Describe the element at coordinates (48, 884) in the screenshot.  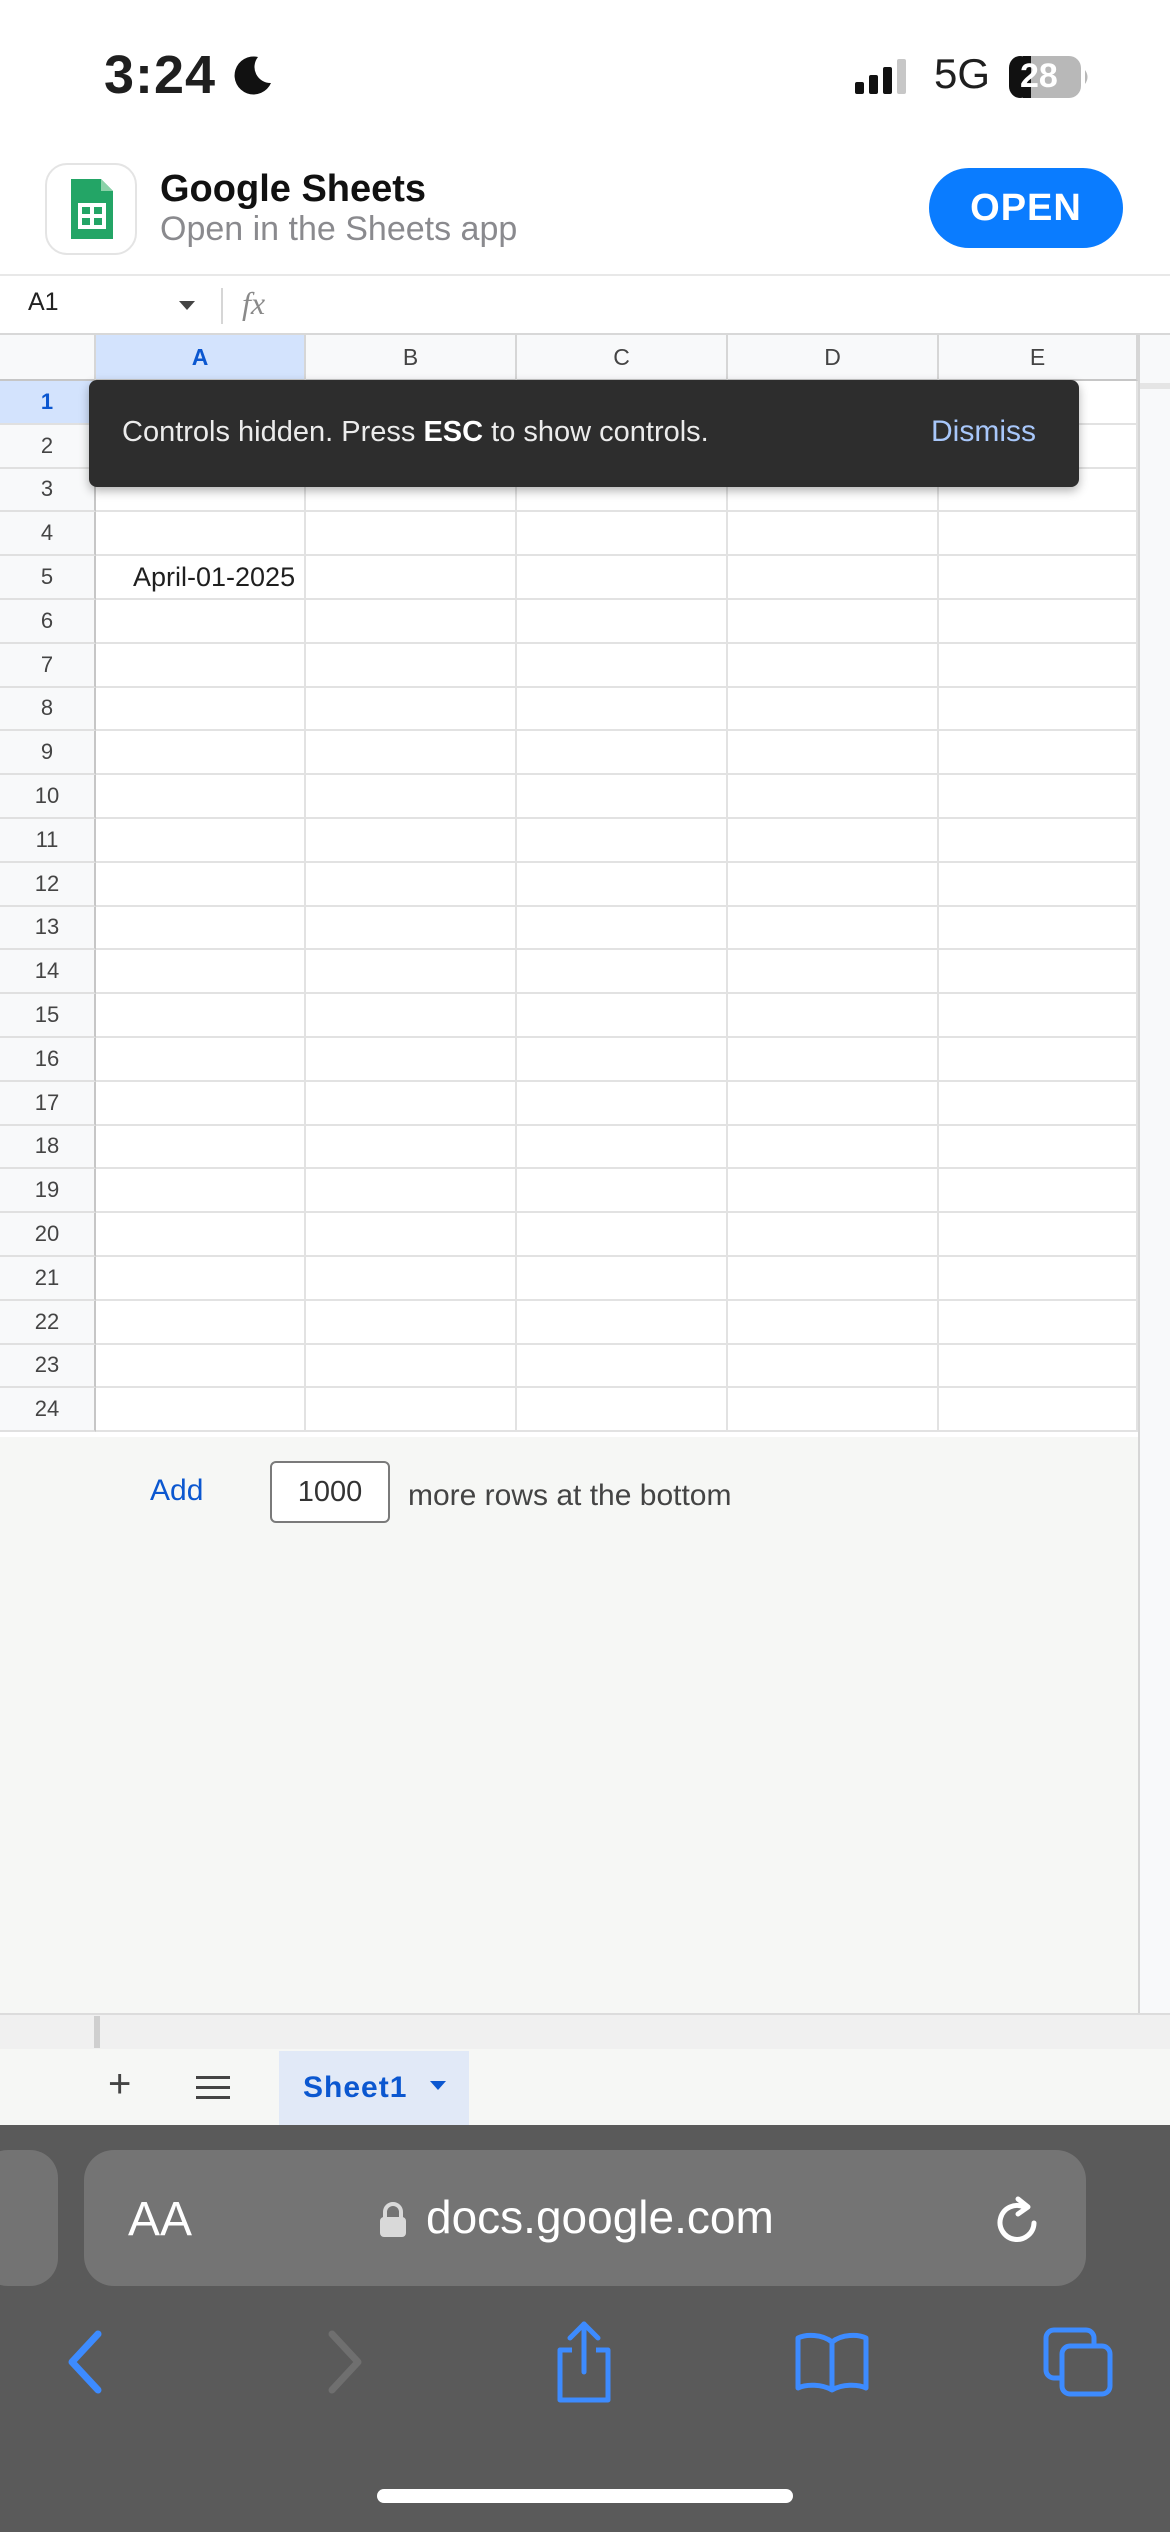
I see `row-header-12: 12` at that location.